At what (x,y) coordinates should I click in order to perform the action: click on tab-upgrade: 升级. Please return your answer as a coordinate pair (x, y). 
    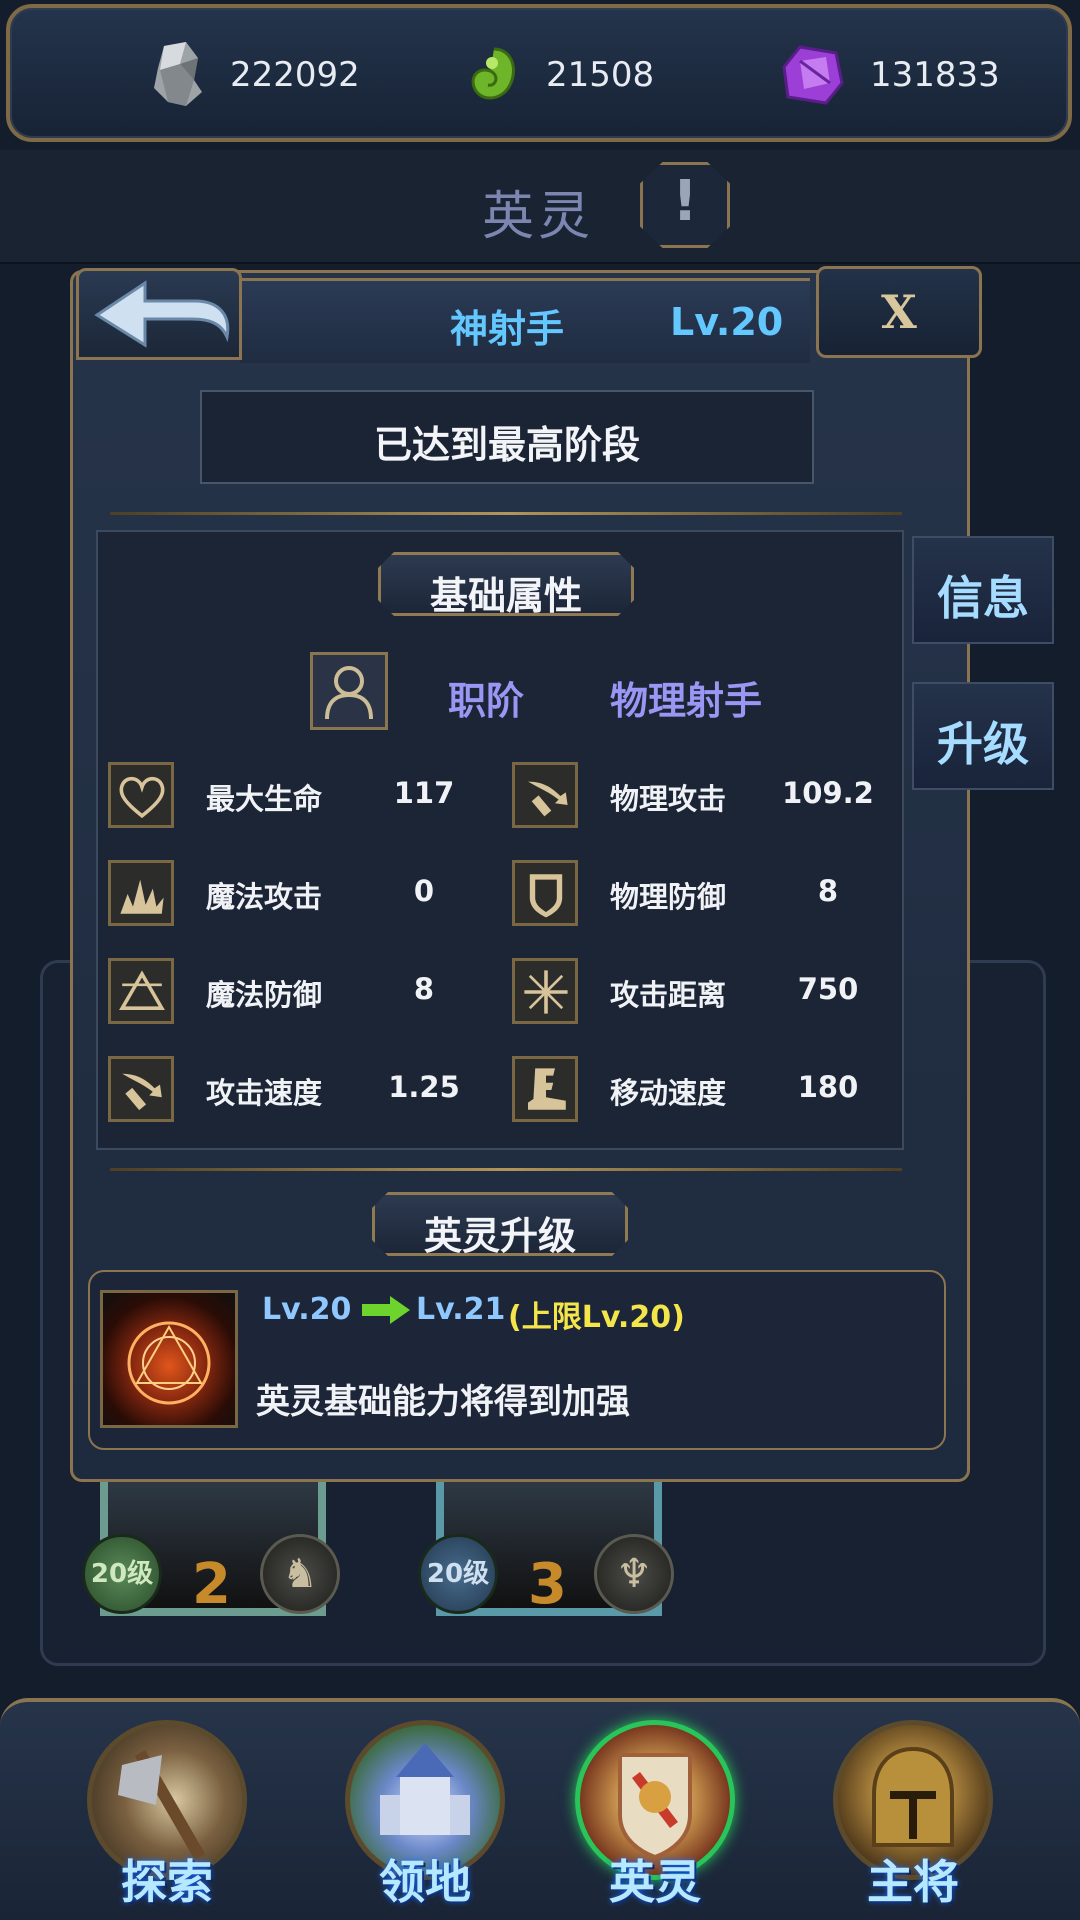
    Looking at the image, I should click on (983, 736).